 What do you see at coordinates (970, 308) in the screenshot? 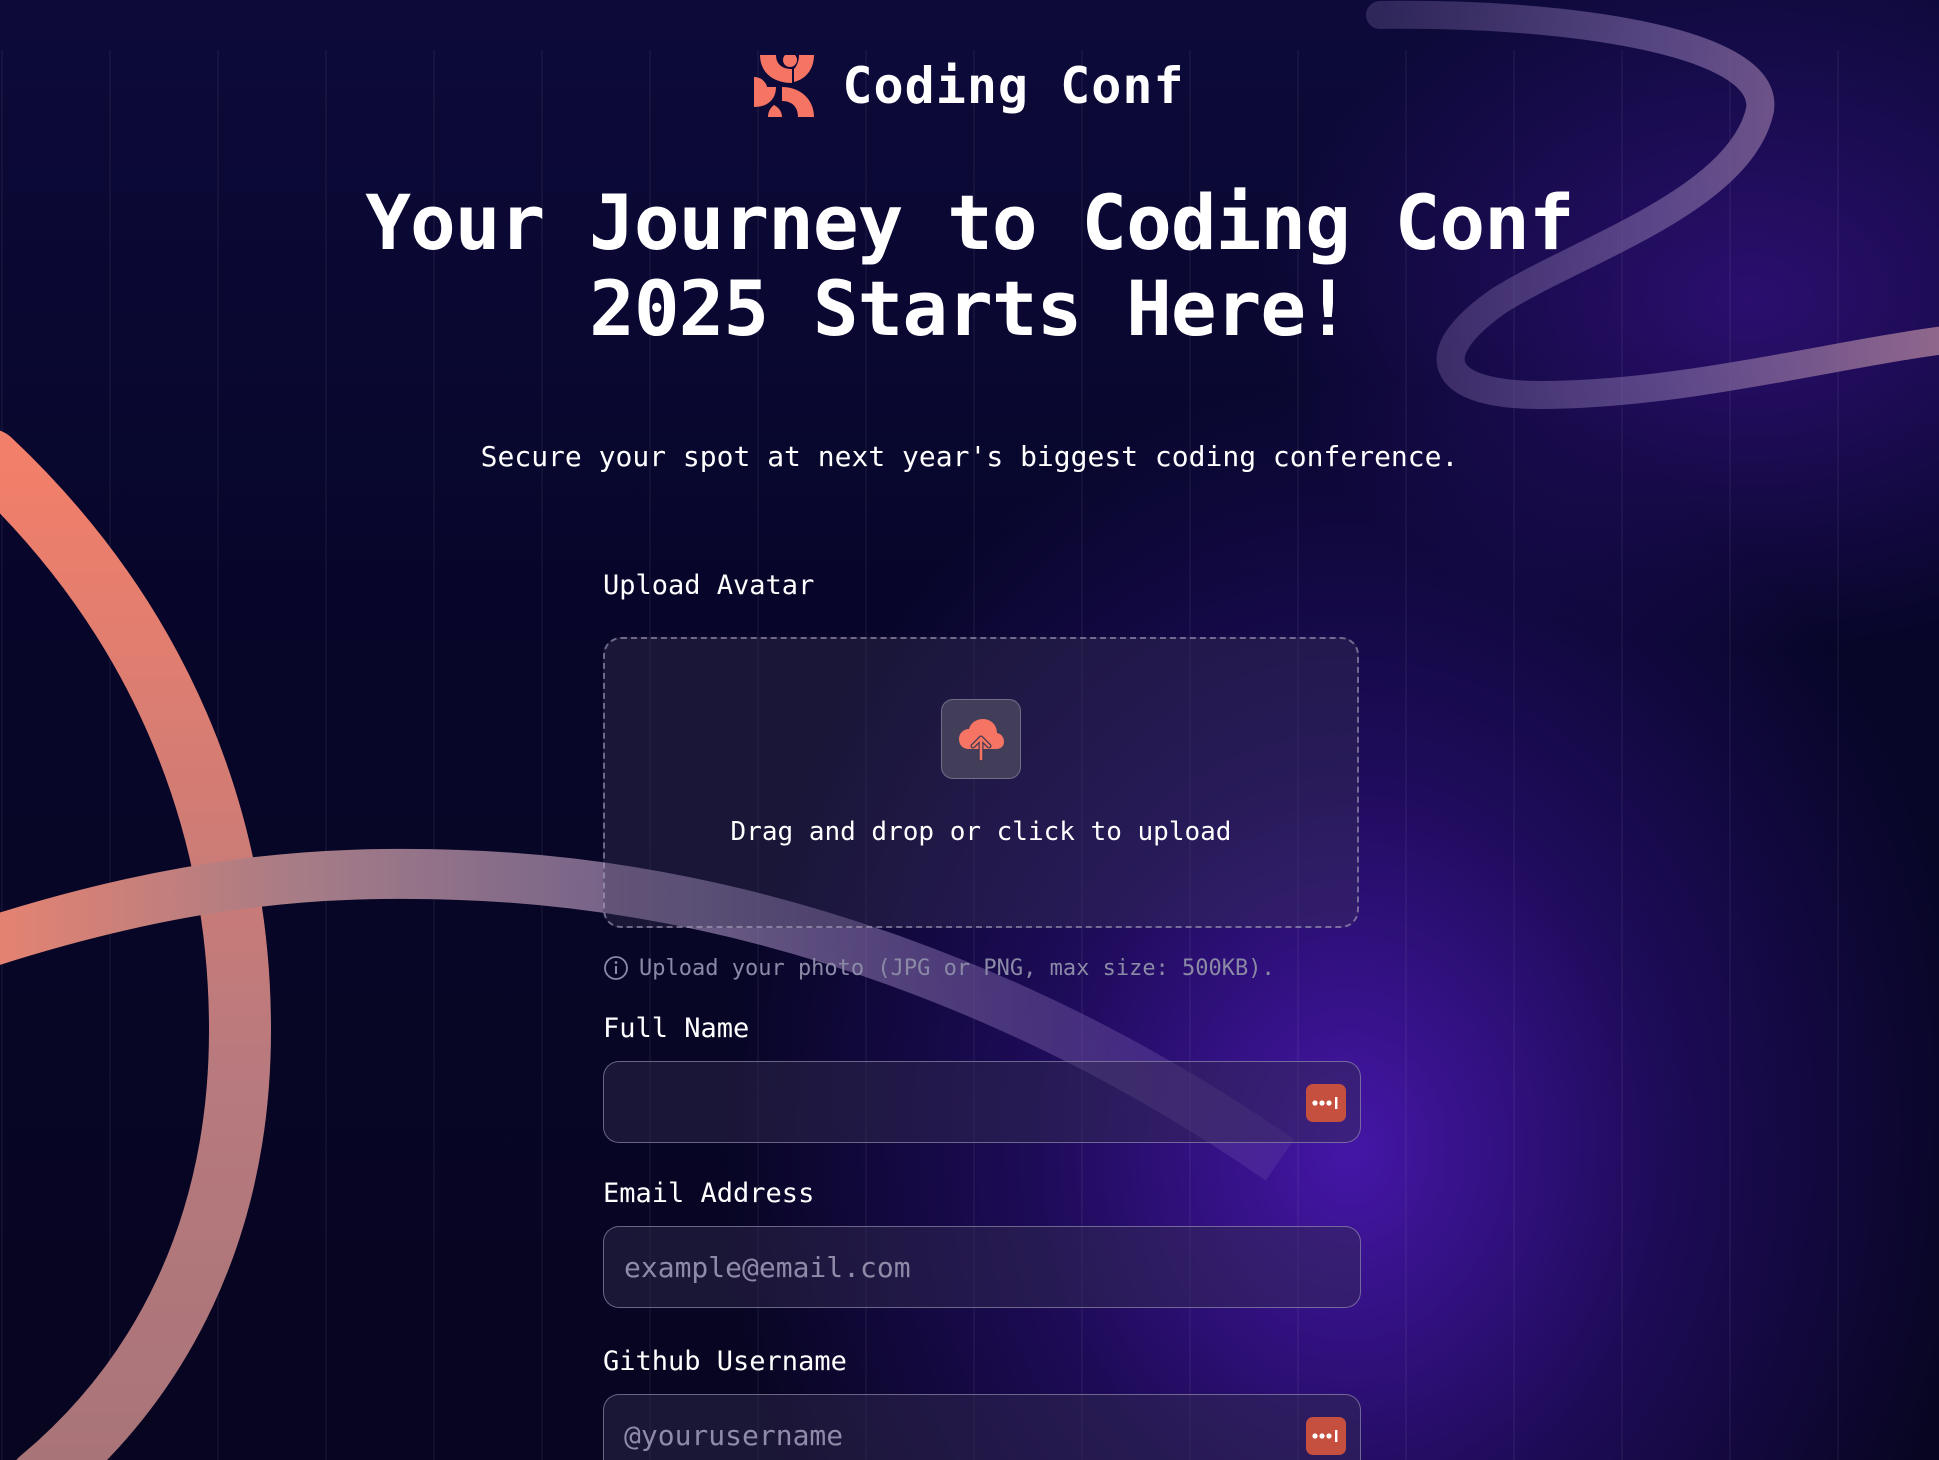
I see `headline-line-2: 2025 Starts Here!` at bounding box center [970, 308].